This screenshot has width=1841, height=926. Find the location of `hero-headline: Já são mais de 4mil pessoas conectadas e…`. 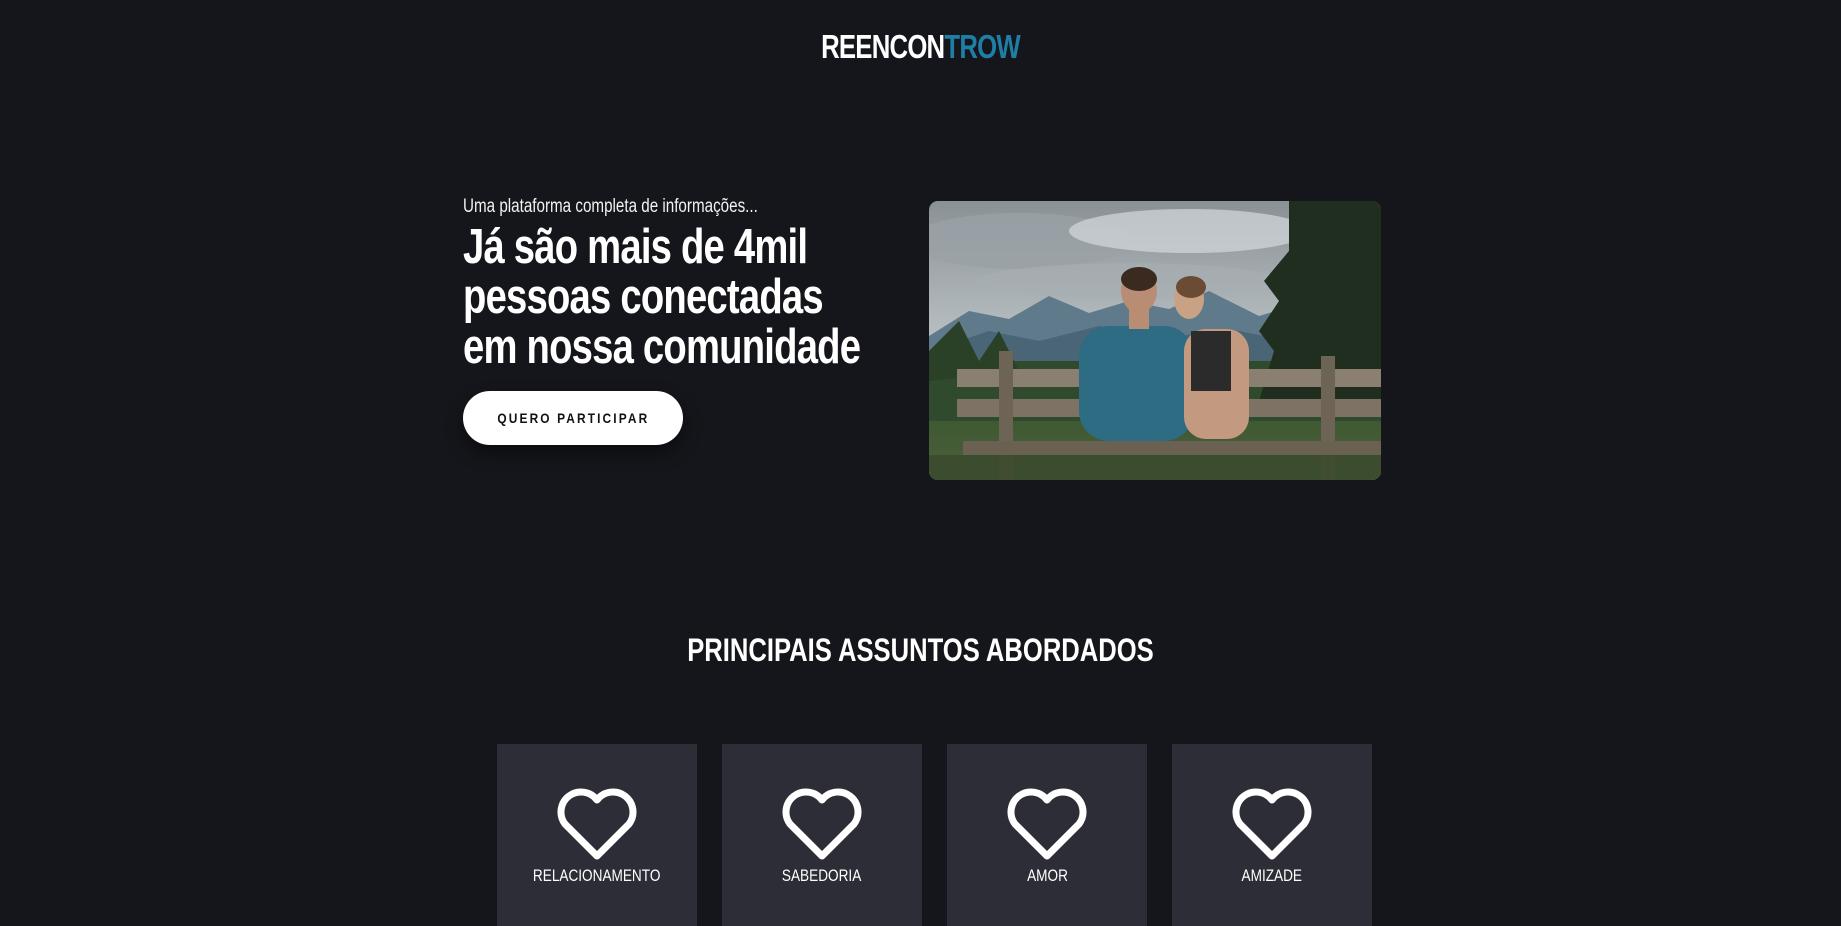

hero-headline: Já são mais de 4mil pessoas conectadas e… is located at coordinates (666, 297).